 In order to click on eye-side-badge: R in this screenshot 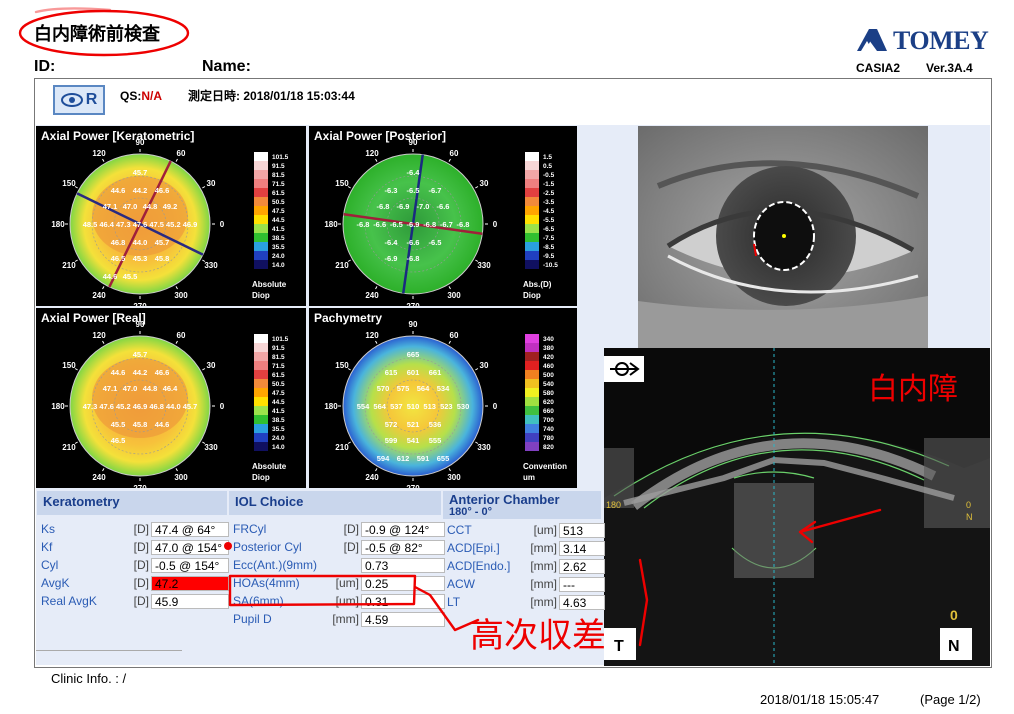, I will do `click(79, 100)`.